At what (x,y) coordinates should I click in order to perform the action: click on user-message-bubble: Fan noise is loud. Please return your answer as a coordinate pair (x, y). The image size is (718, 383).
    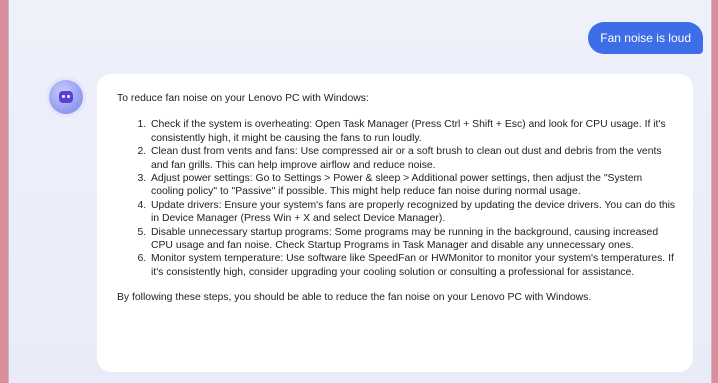
    Looking at the image, I should click on (645, 38).